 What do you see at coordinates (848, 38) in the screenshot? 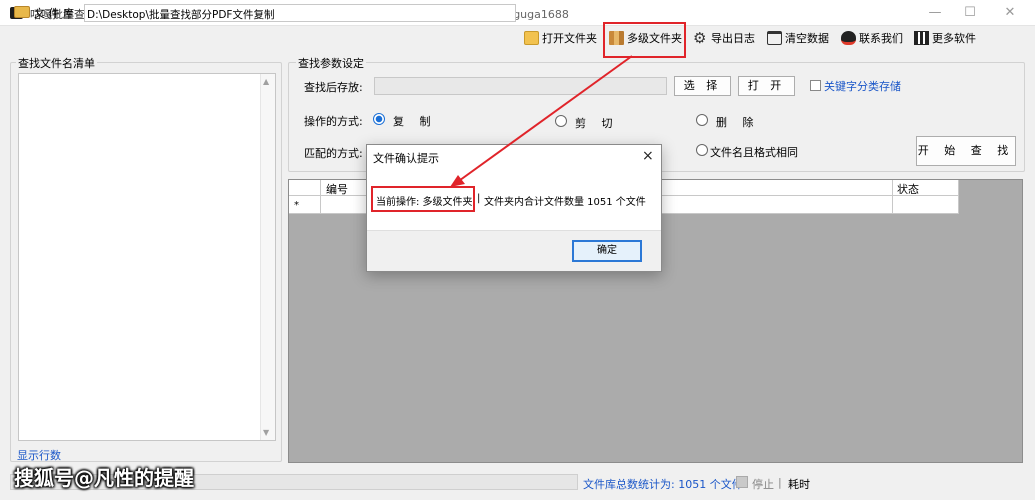
I see `penguin-icon` at bounding box center [848, 38].